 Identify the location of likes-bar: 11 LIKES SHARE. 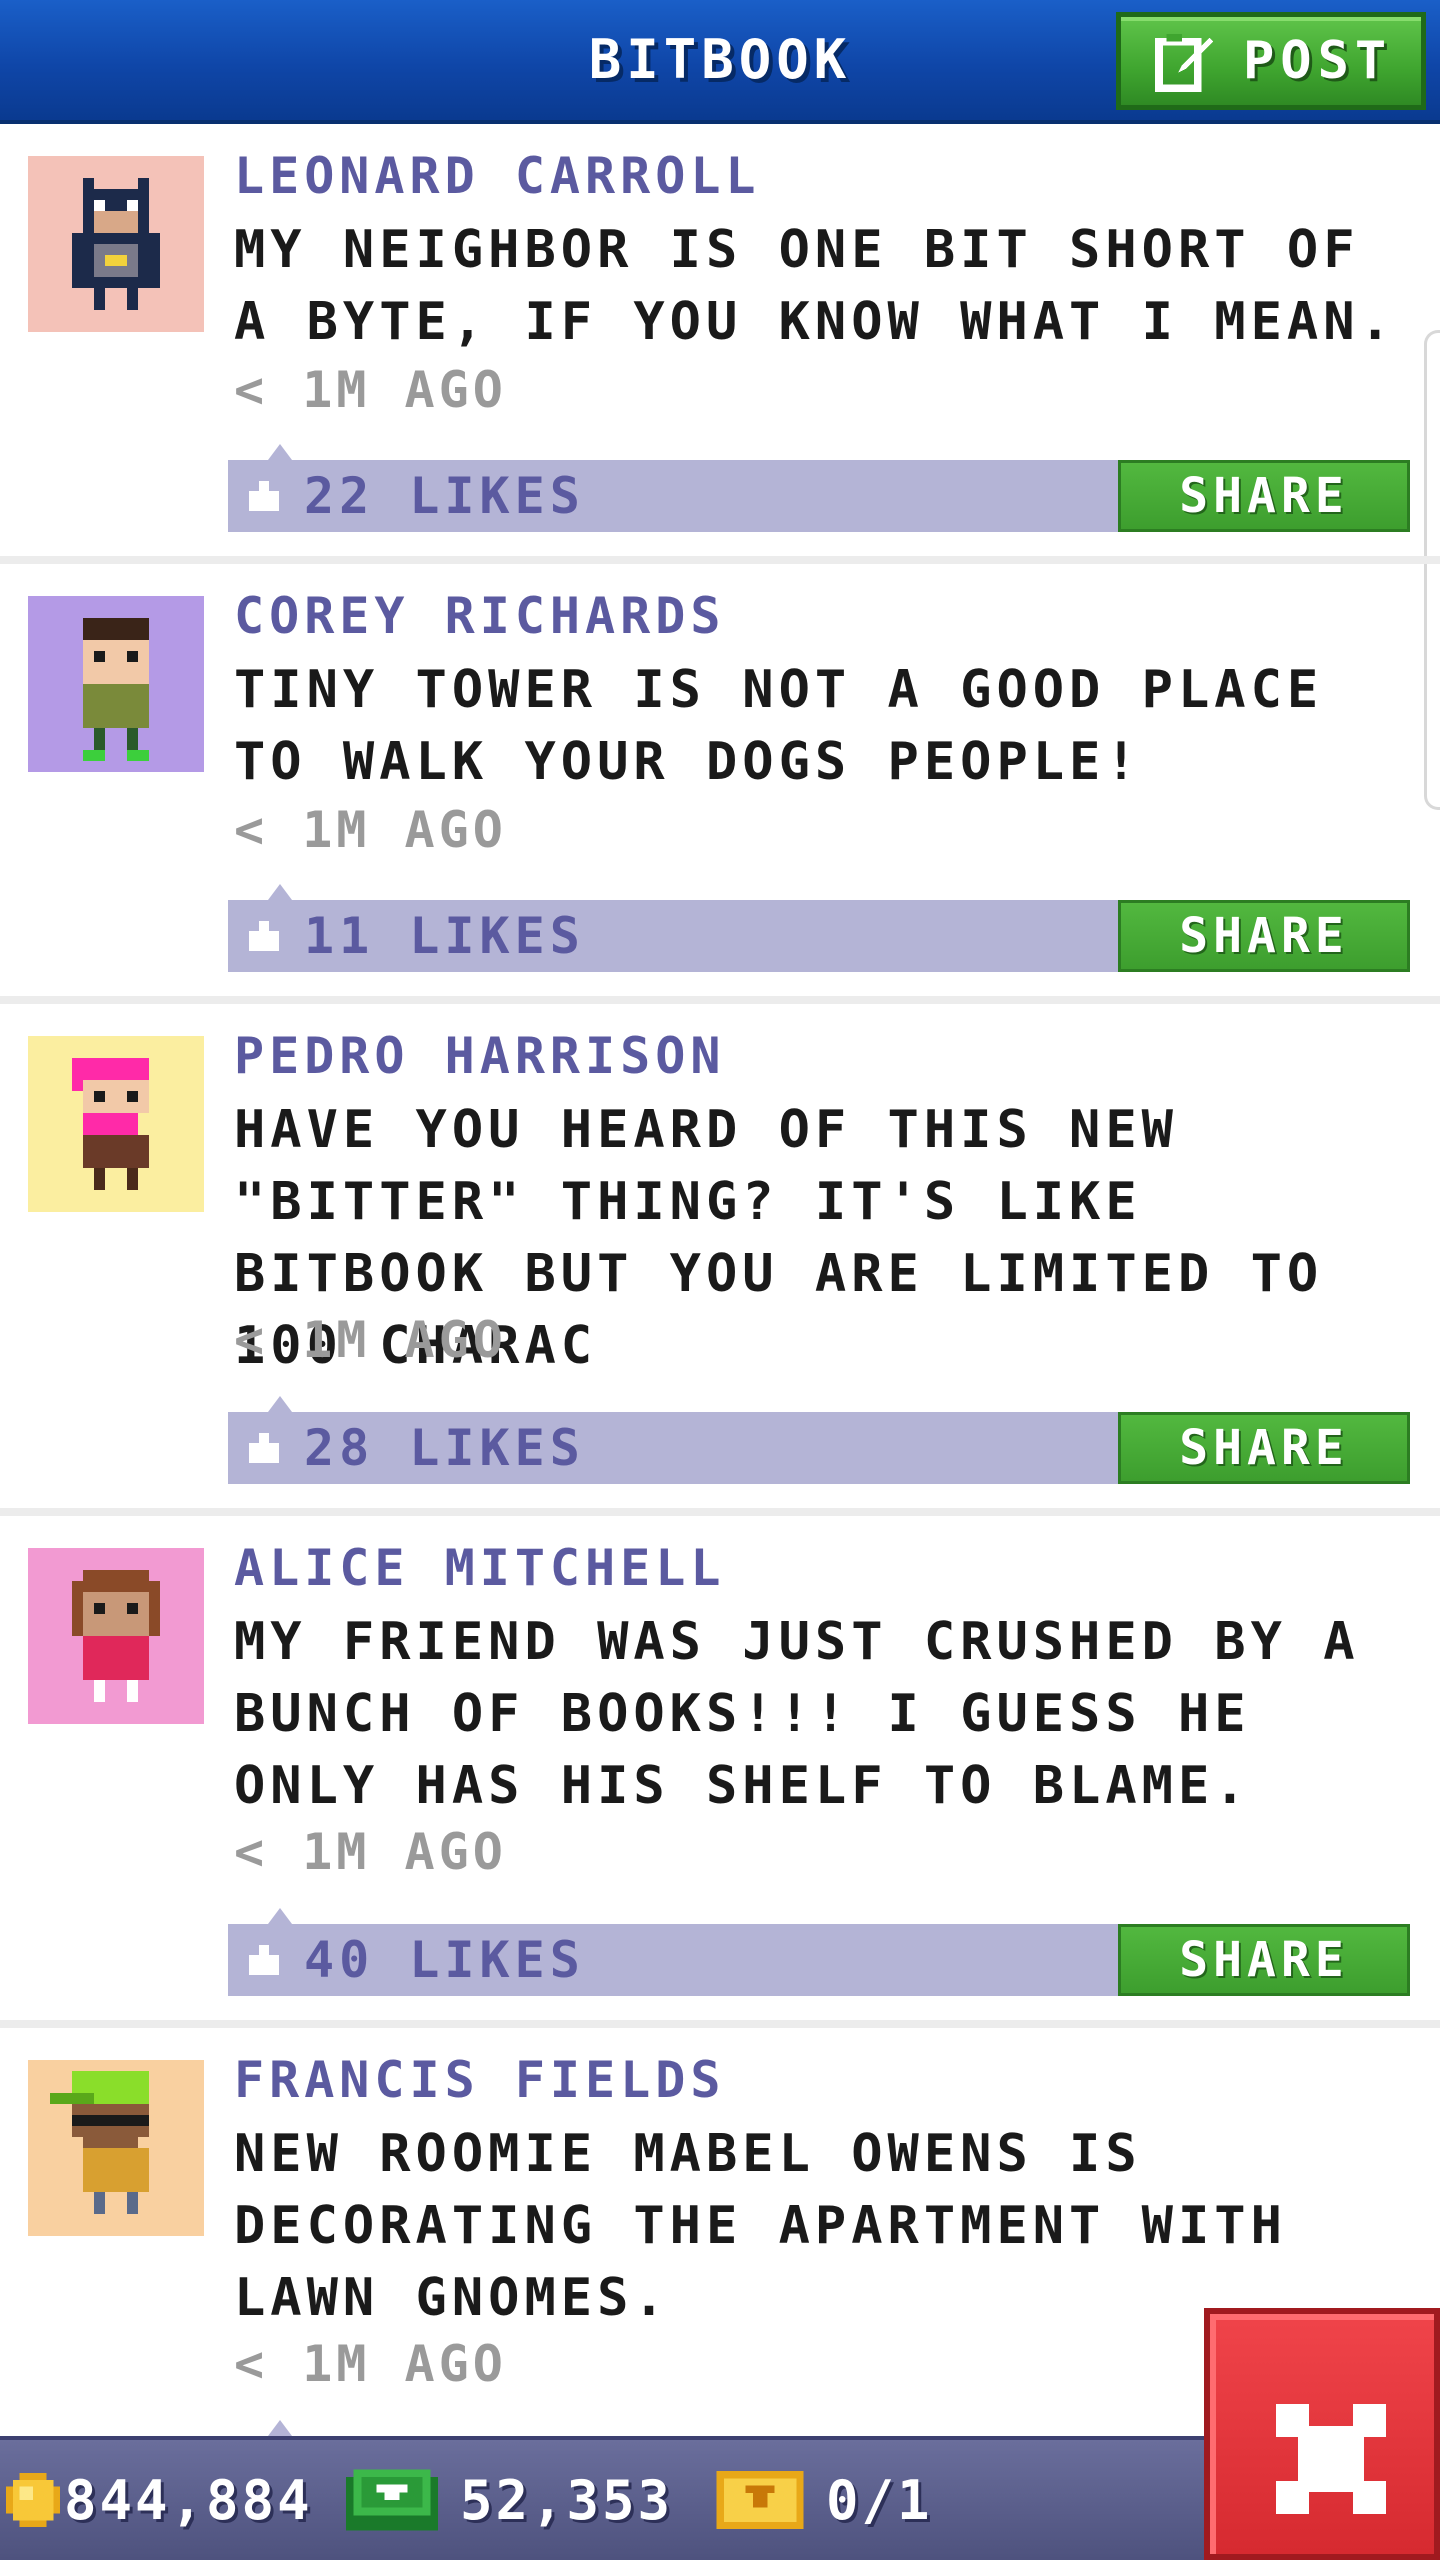
(819, 928).